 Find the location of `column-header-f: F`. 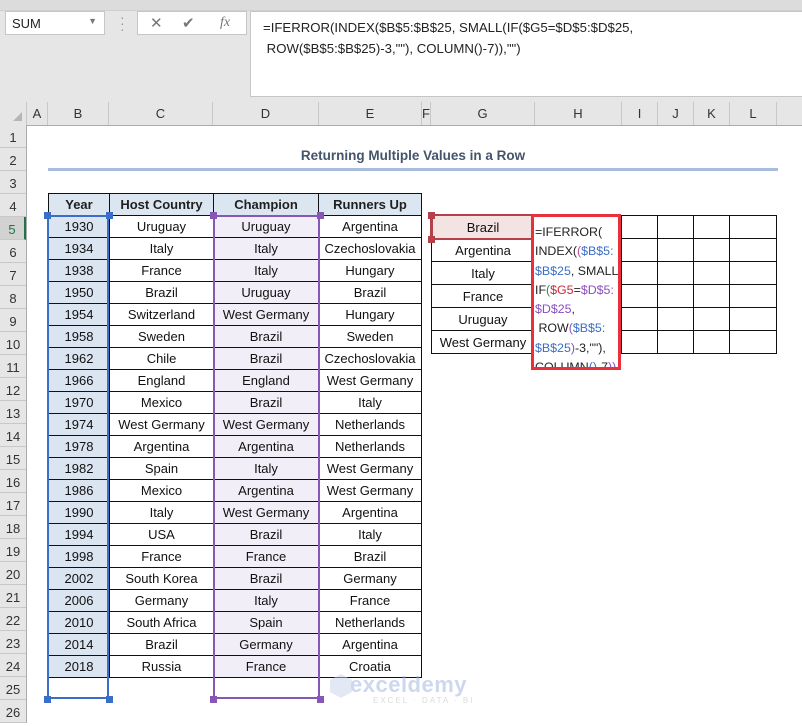

column-header-f: F is located at coordinates (426, 113).